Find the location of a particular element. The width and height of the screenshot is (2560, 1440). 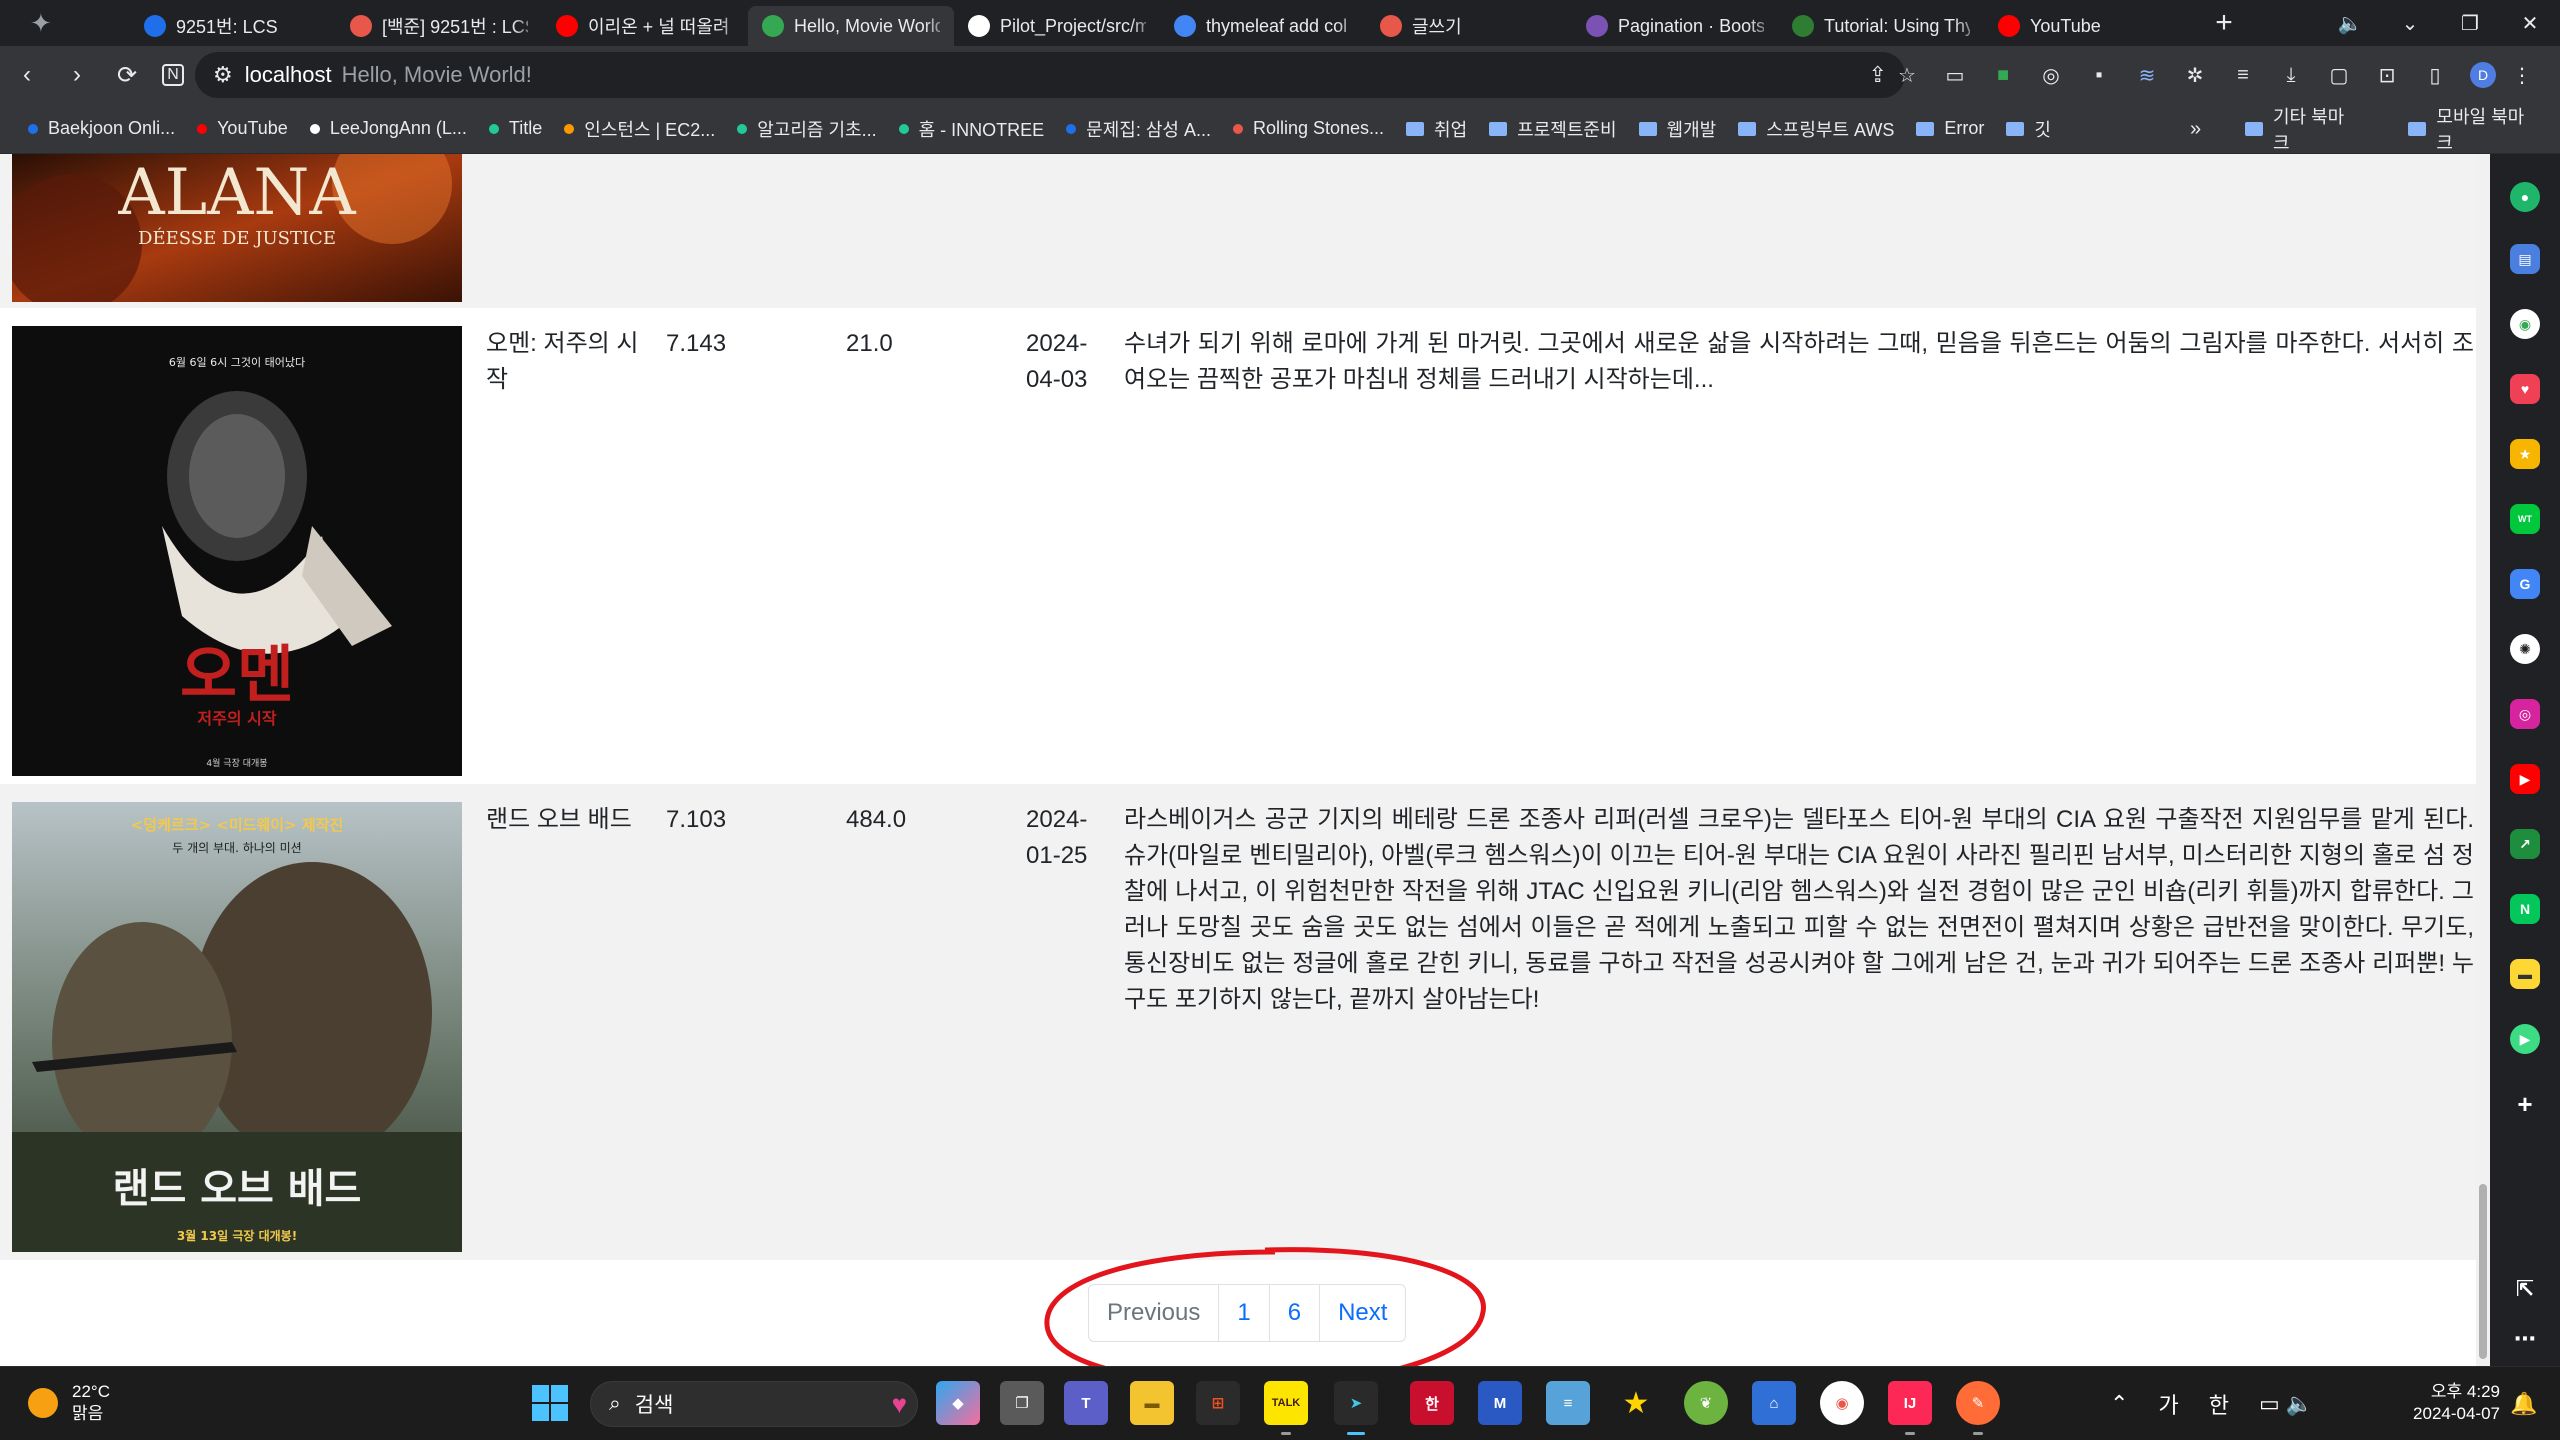

copilot-icon: ◆ is located at coordinates (958, 1403).